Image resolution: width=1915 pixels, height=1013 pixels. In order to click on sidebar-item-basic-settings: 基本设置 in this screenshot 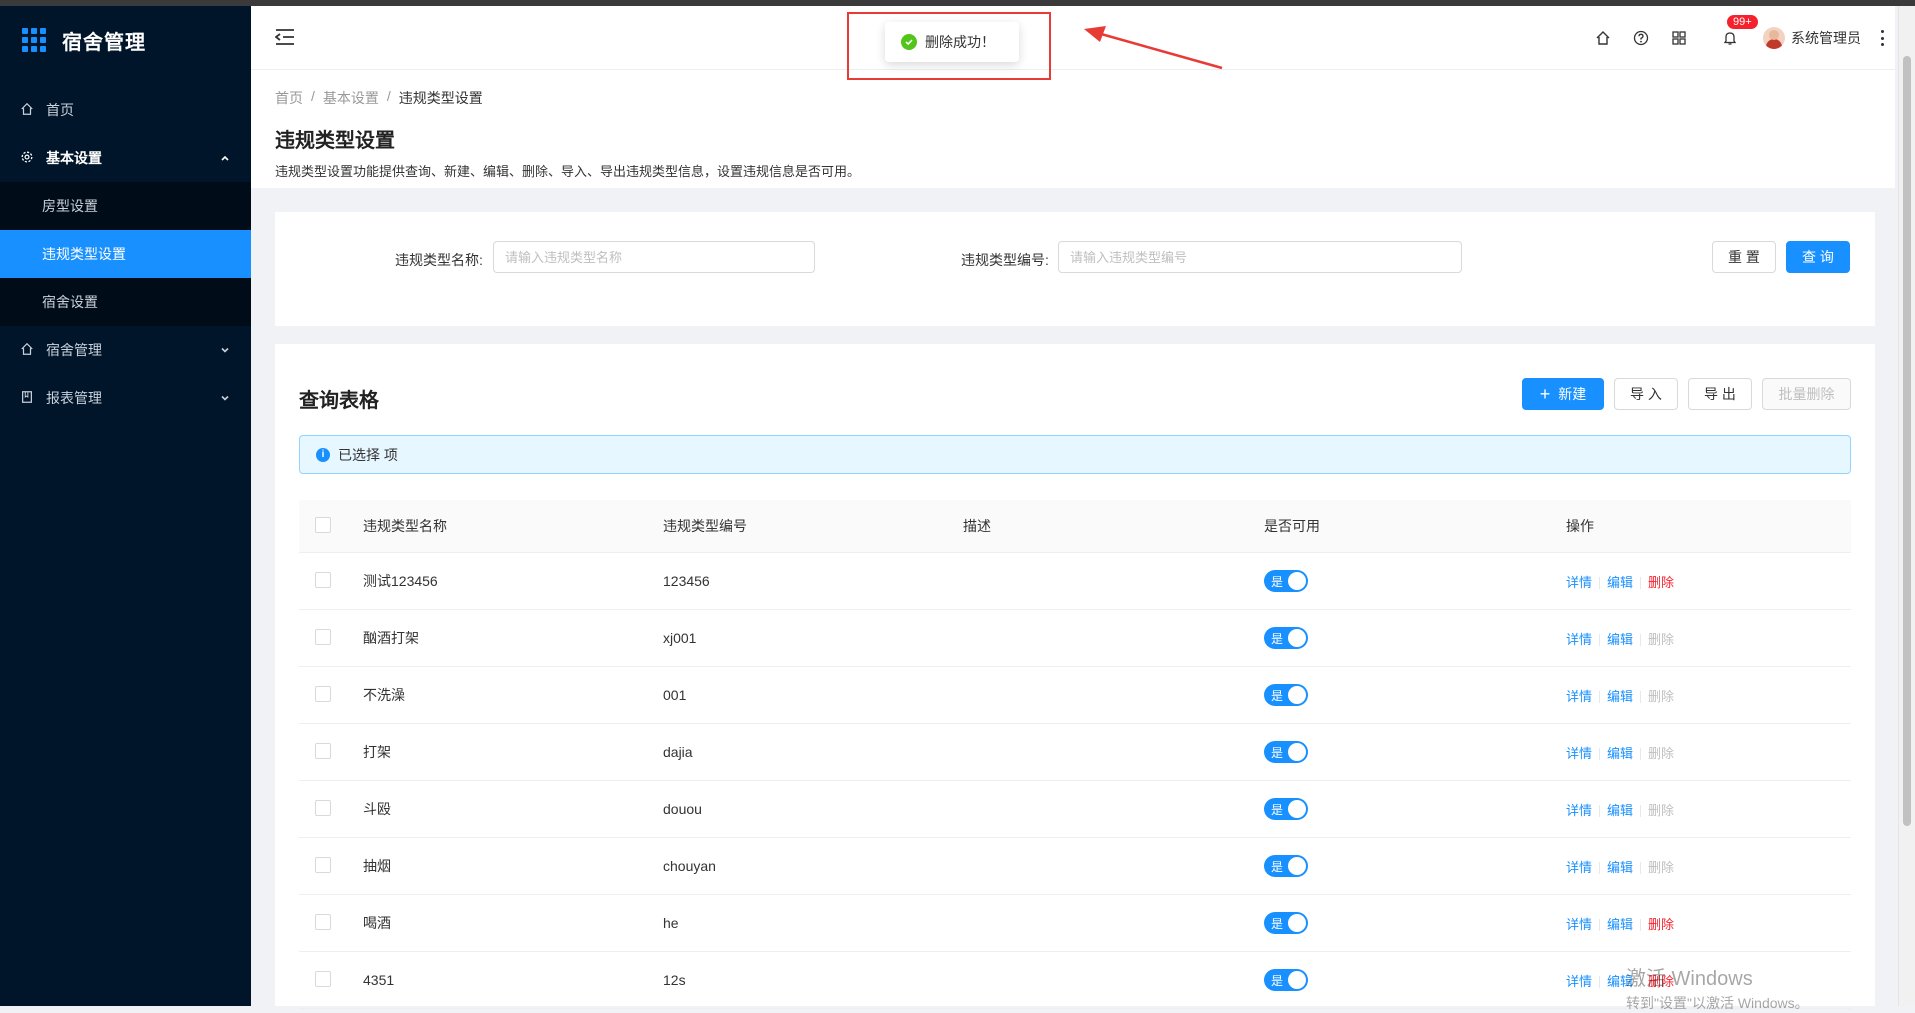, I will do `click(125, 158)`.